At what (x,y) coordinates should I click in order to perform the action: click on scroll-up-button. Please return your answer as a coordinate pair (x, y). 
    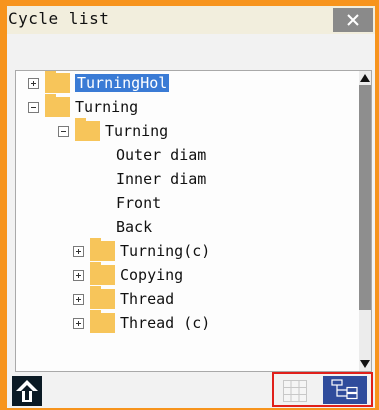
    Looking at the image, I should click on (365, 78).